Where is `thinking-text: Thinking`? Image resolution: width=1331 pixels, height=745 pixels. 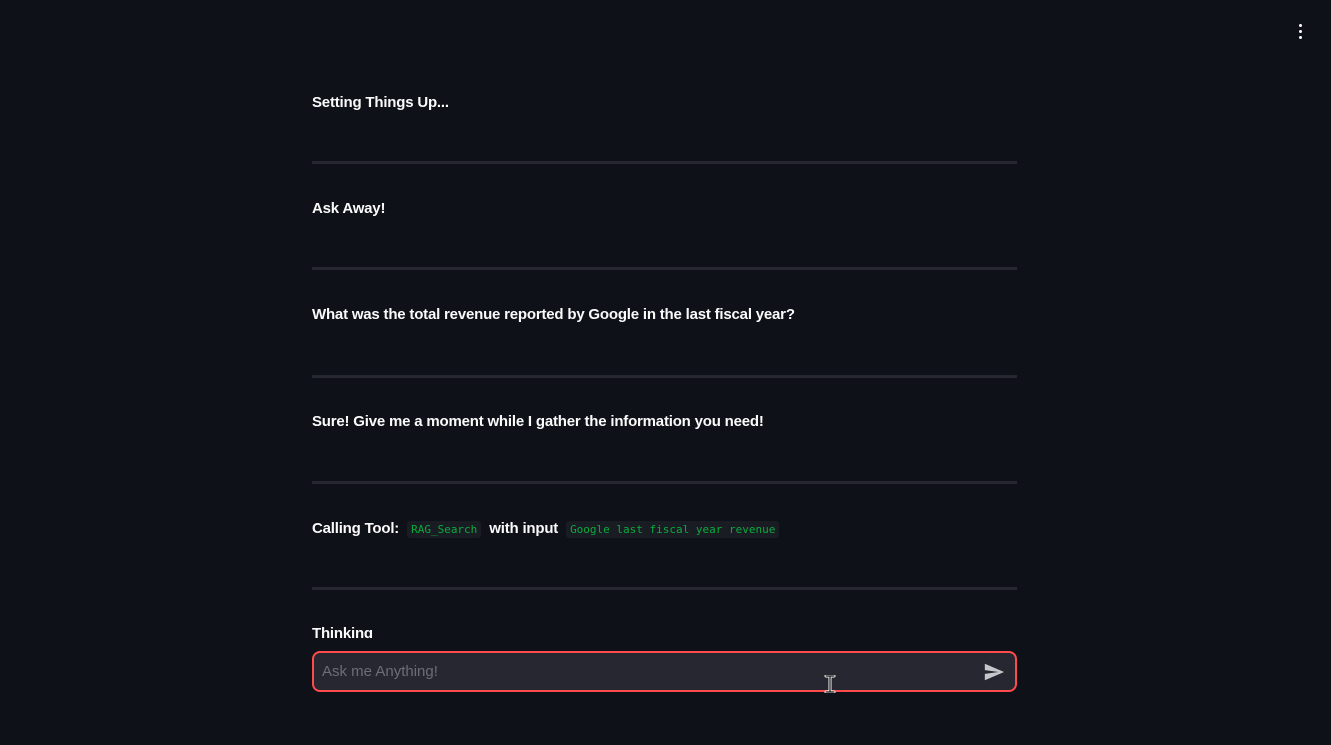
thinking-text: Thinking is located at coordinates (342, 631).